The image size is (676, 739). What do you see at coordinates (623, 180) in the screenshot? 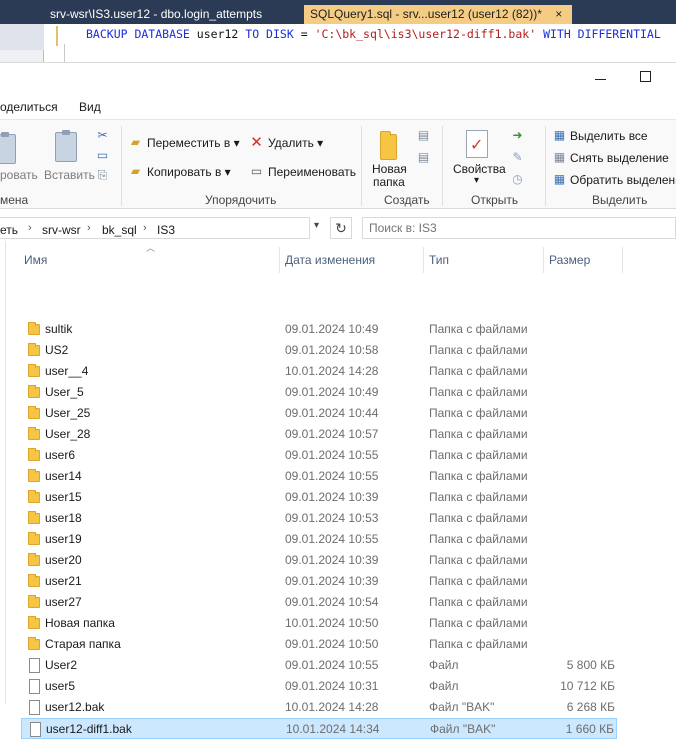
I see `invert-selection-button: Обратить выделени` at bounding box center [623, 180].